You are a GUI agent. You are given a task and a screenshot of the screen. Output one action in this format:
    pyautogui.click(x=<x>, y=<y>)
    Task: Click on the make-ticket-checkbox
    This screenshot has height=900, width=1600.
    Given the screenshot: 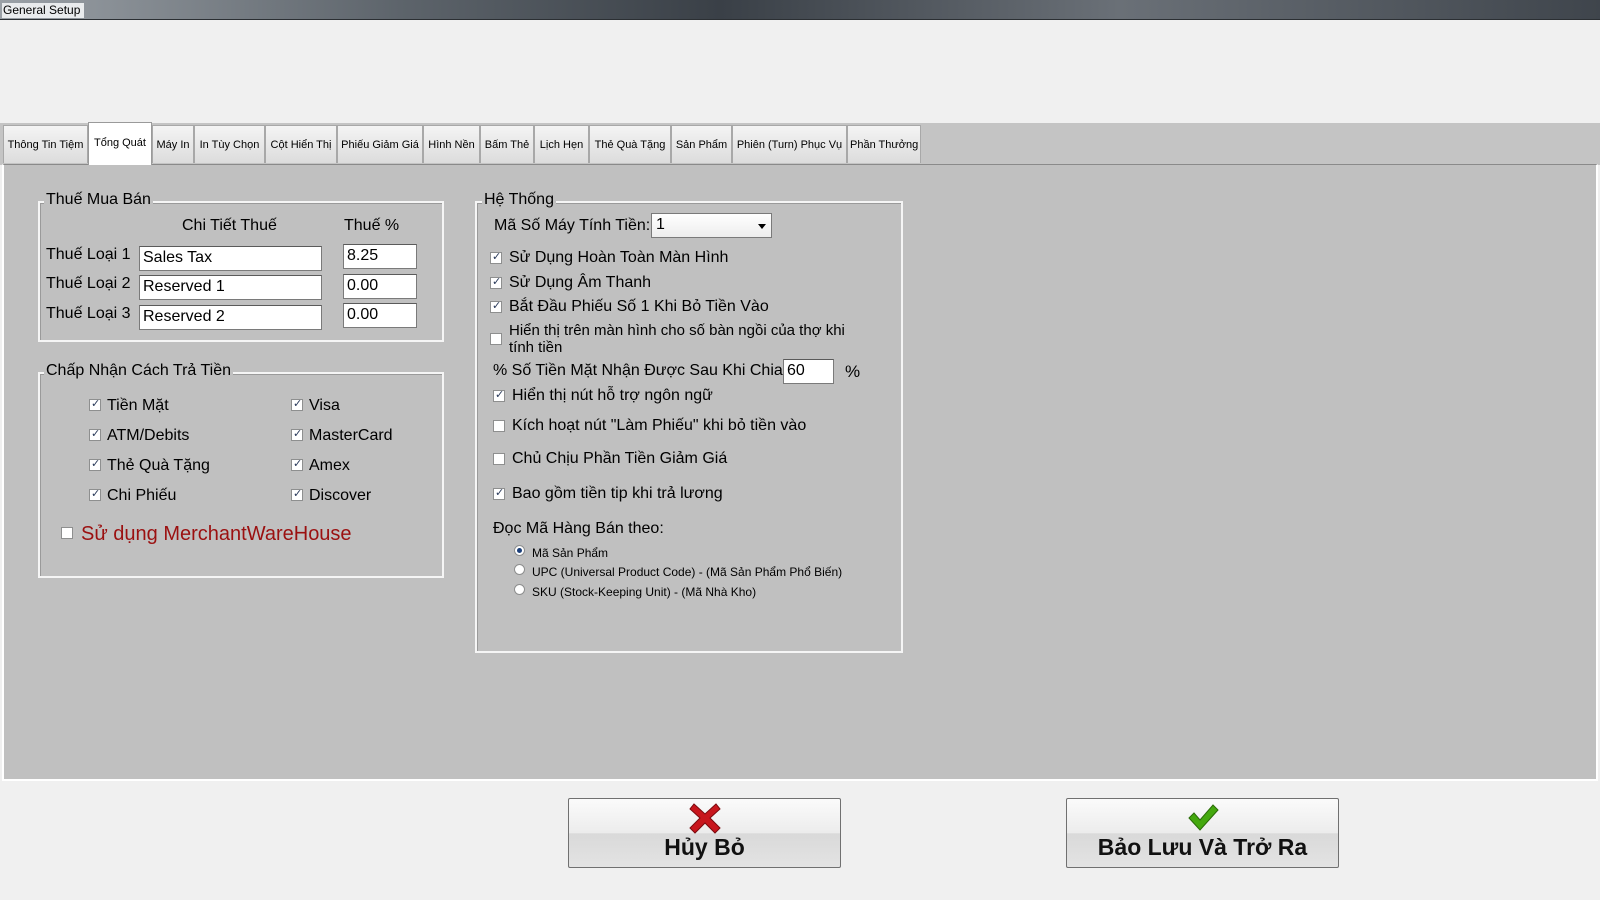 What is the action you would take?
    pyautogui.click(x=499, y=426)
    